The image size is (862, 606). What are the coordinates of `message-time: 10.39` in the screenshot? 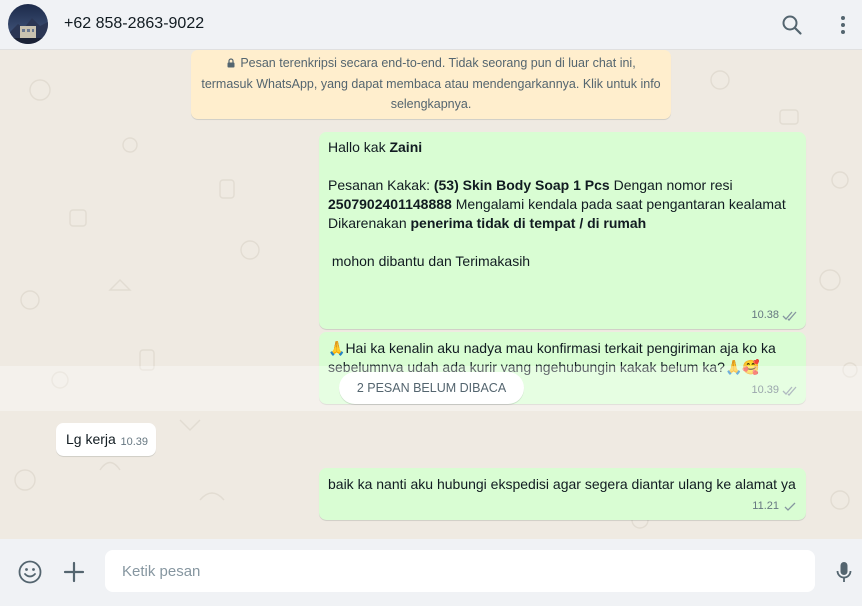 It's located at (134, 442).